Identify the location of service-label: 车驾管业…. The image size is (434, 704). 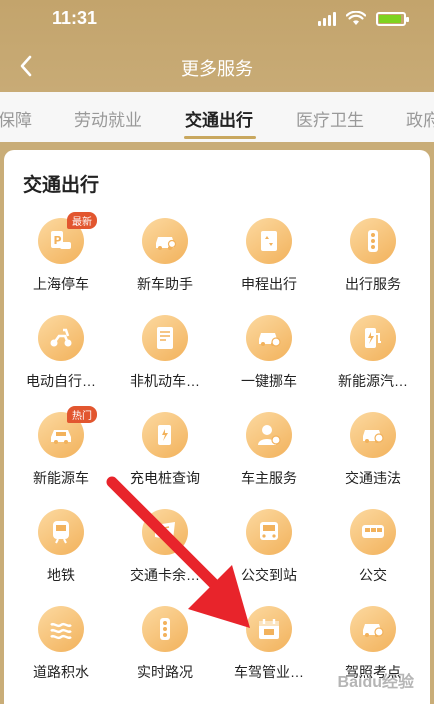
(269, 672).